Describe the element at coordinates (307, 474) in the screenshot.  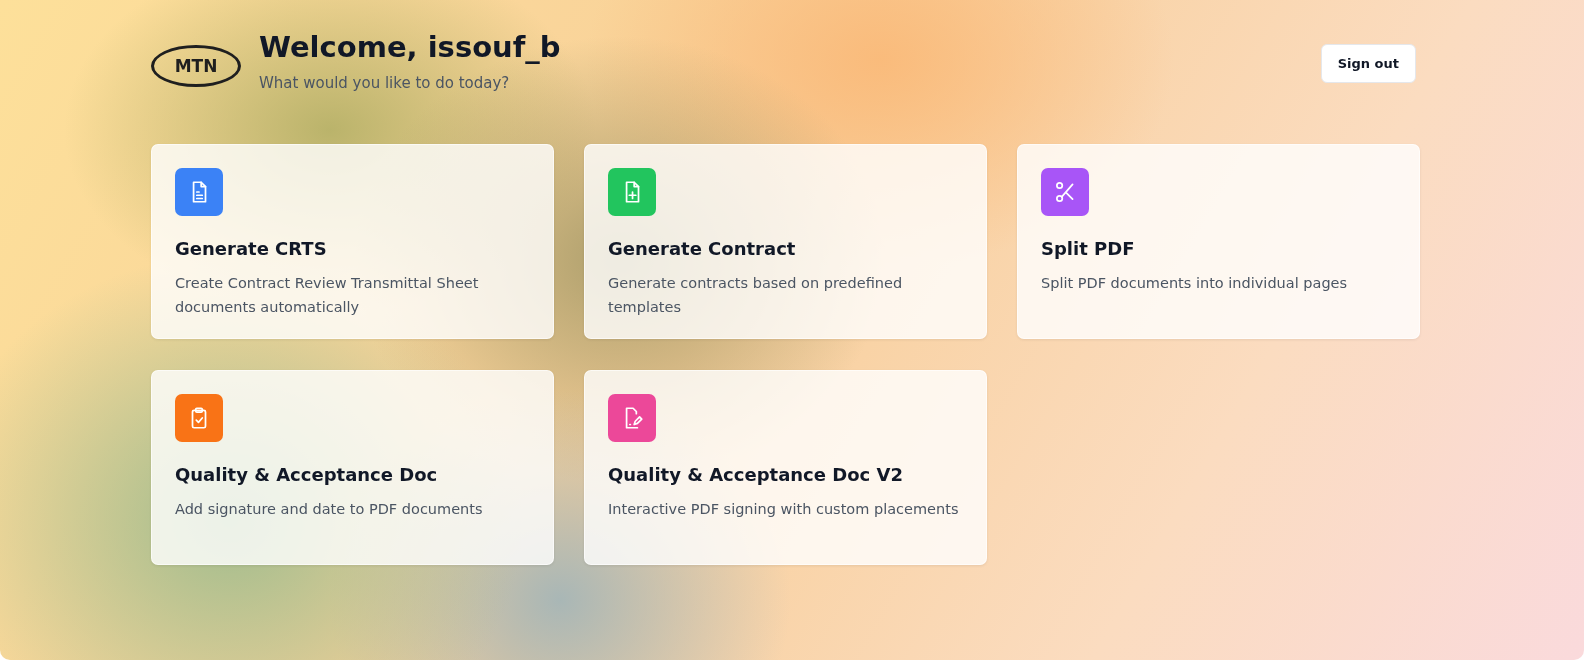
I see `card-title: Quality & Acceptance Doc` at that location.